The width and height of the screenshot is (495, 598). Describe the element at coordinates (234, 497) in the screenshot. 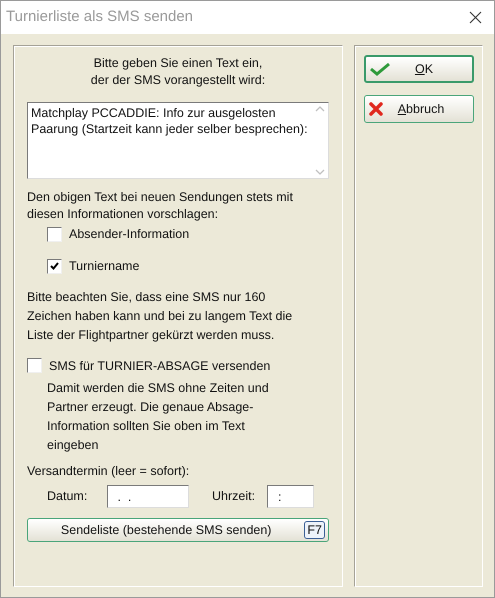

I see `time-label: Uhrzeit:` at that location.